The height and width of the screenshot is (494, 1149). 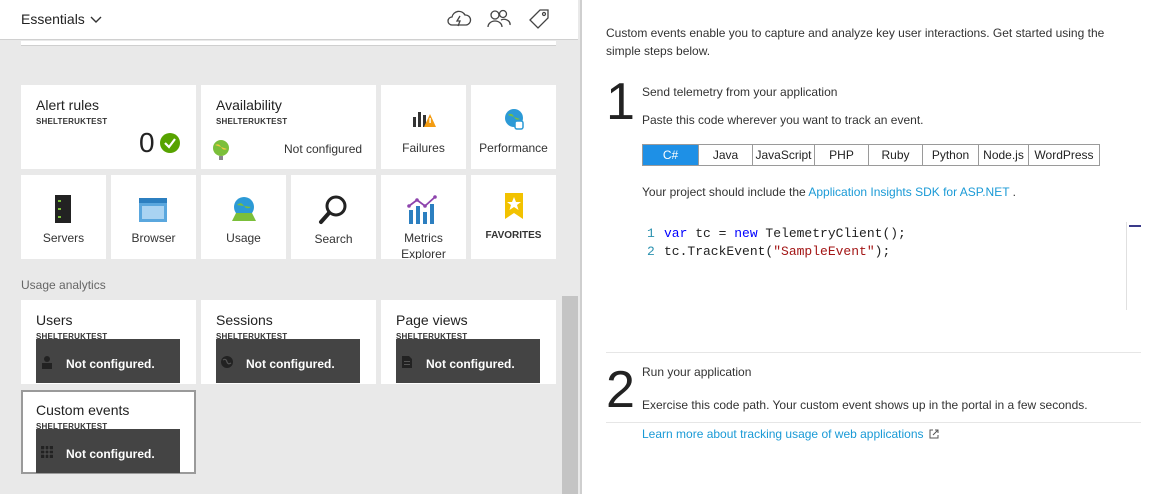 What do you see at coordinates (1064, 155) in the screenshot?
I see `tab-wordpress: WordPress` at bounding box center [1064, 155].